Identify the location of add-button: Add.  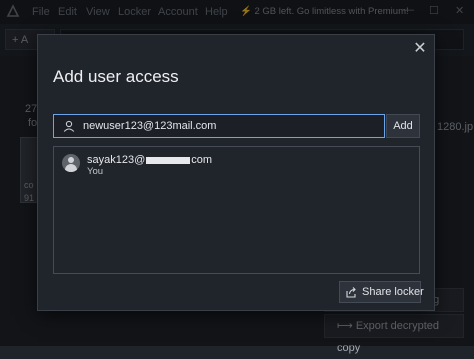
(403, 126).